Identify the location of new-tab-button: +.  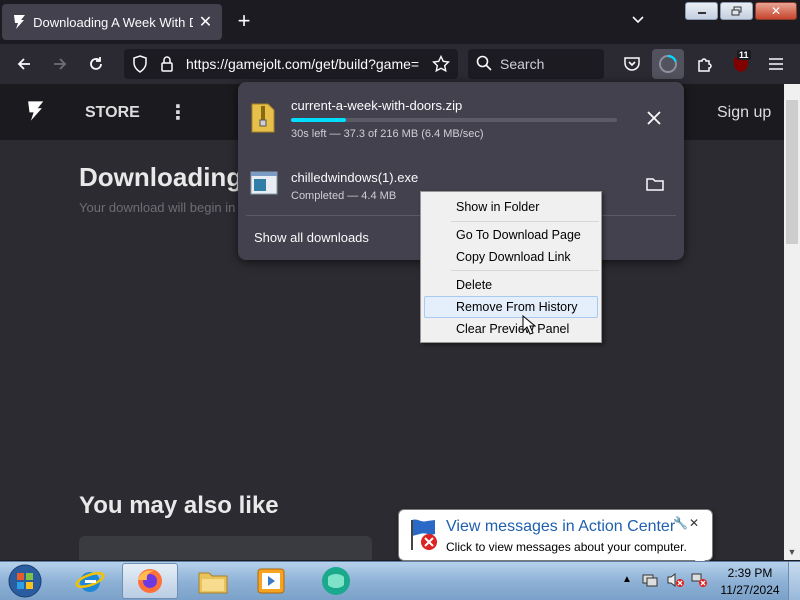
(244, 22).